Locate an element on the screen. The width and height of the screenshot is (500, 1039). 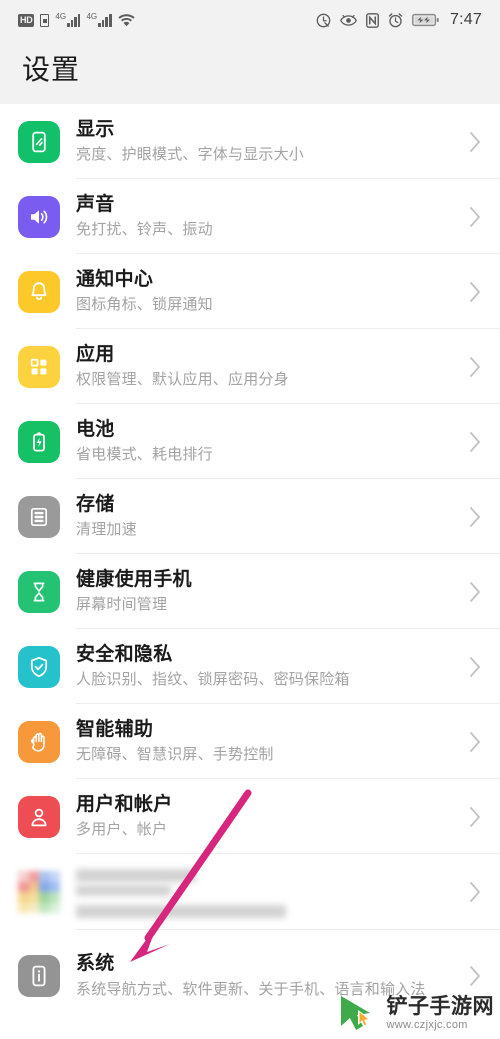
cursor-arrow-logo-icon is located at coordinates (359, 1013).